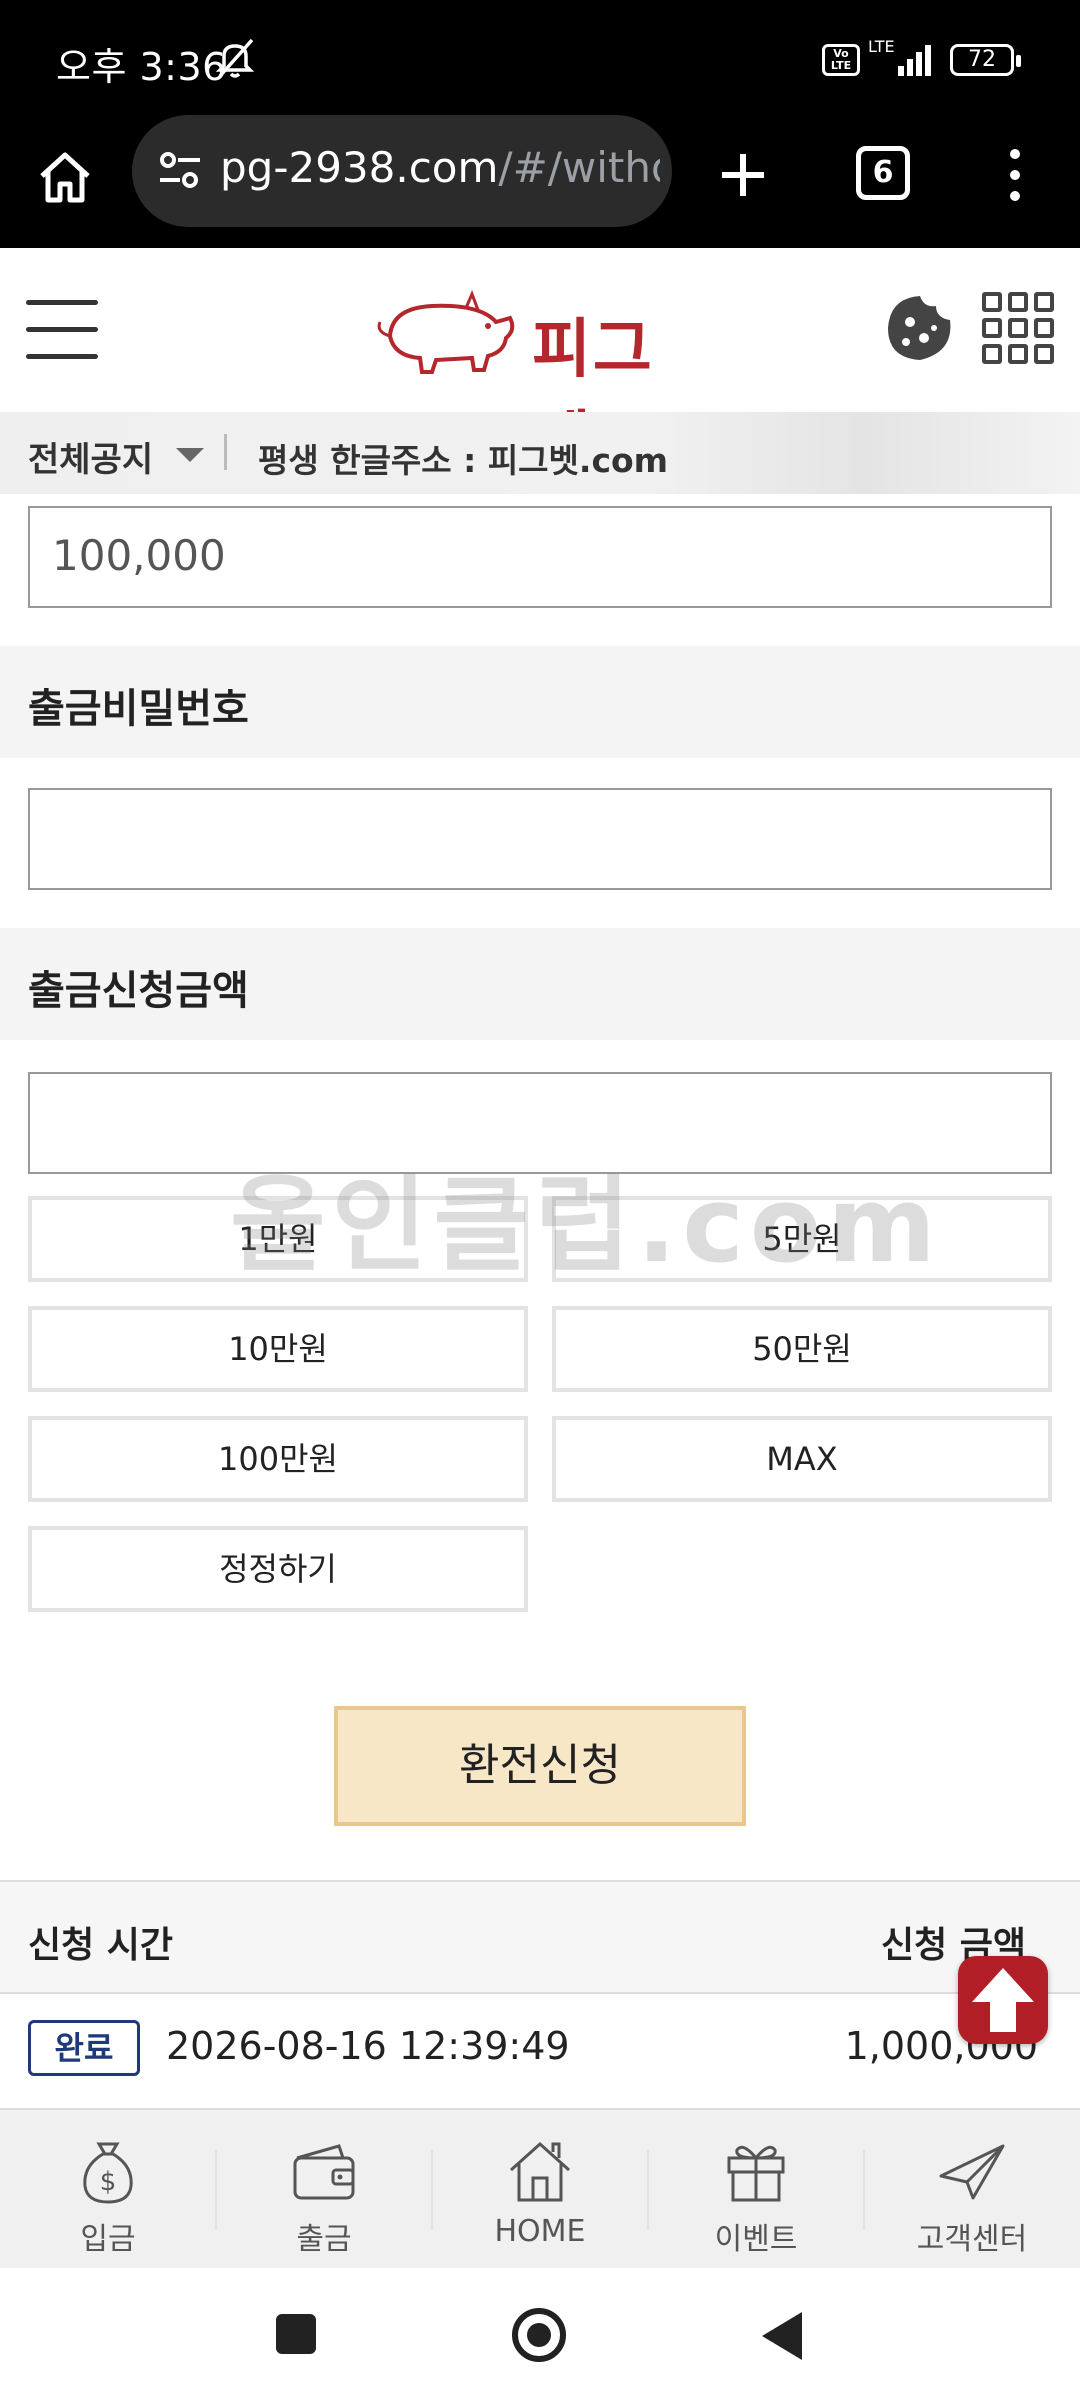 This screenshot has width=1080, height=2400. What do you see at coordinates (62, 331) in the screenshot?
I see `hamburger-menu-icon` at bounding box center [62, 331].